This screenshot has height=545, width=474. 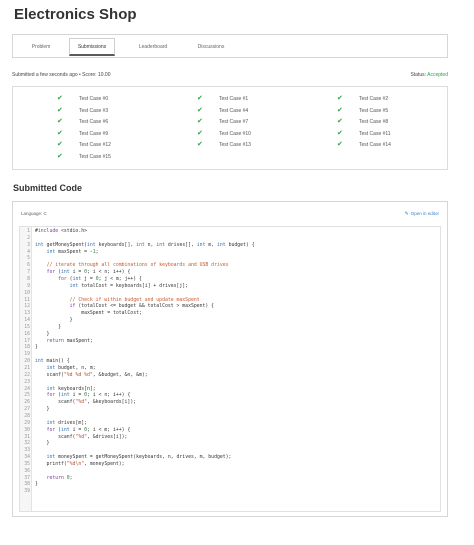 I want to click on code-line: 32 }, so click(x=230, y=444).